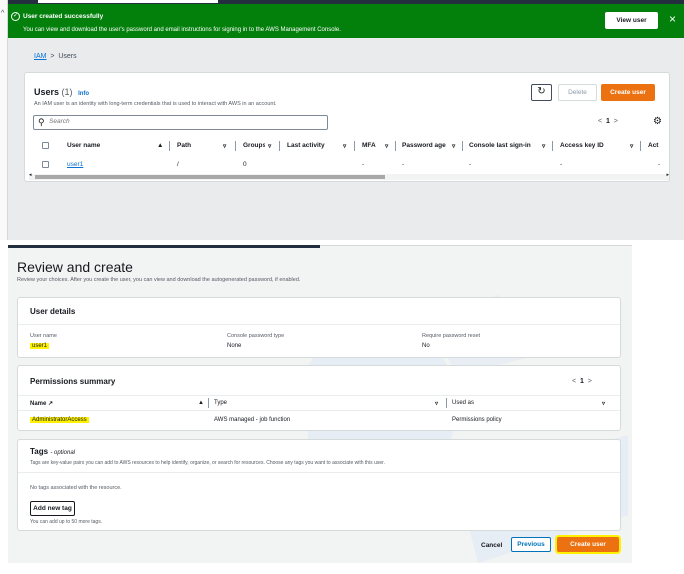 This screenshot has height=574, width=684. I want to click on view-user-button: View user, so click(631, 20).